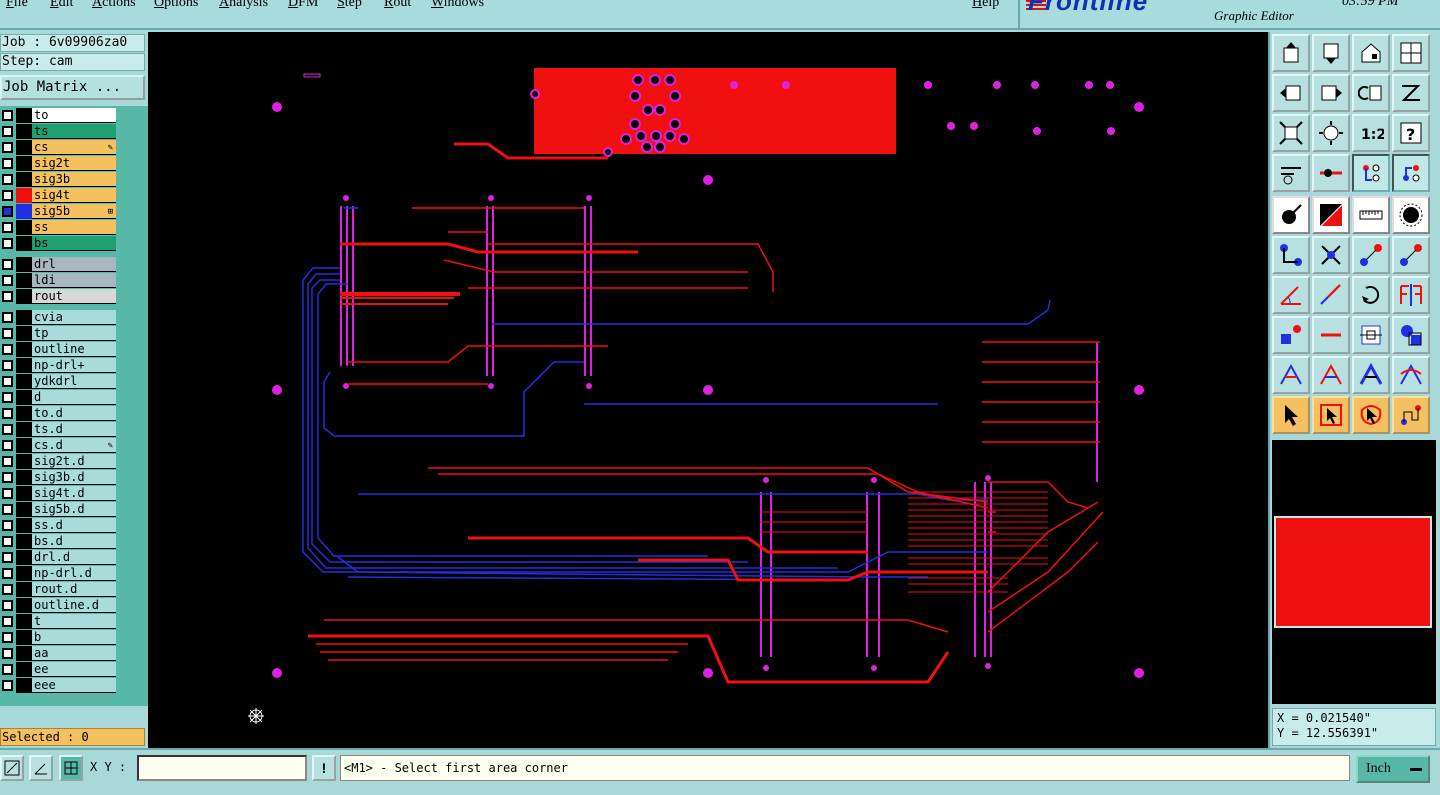  I want to click on ruler-icon, so click(1371, 215).